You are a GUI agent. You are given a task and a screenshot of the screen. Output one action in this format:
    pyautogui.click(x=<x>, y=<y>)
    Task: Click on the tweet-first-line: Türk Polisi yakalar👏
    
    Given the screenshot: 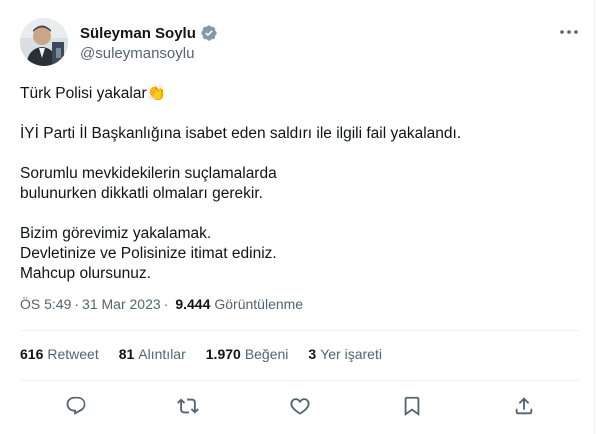 What is the action you would take?
    pyautogui.click(x=93, y=93)
    